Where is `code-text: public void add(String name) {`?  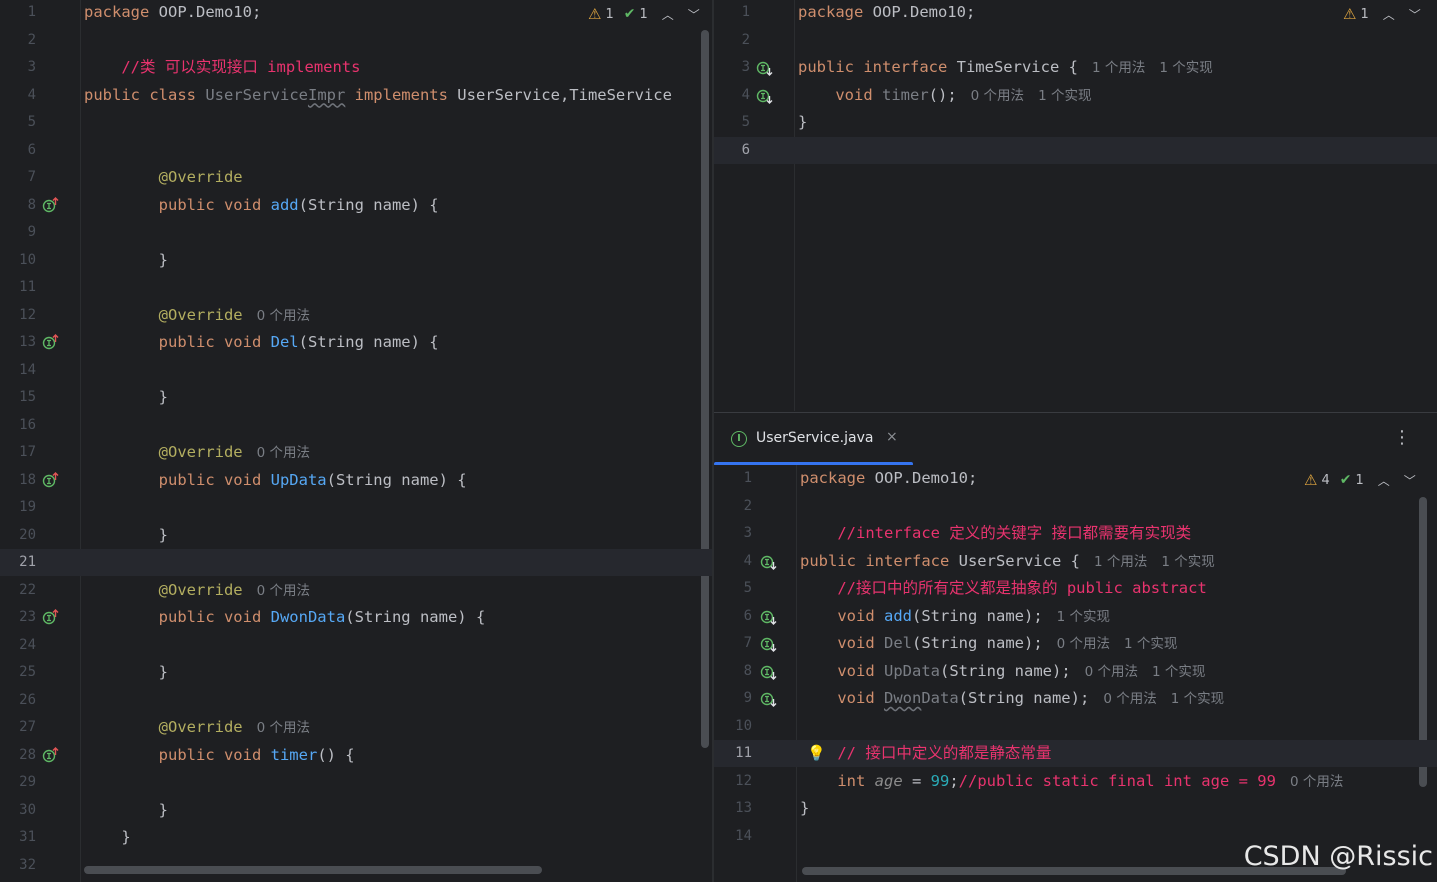
code-text: public void add(String name) { is located at coordinates (261, 205).